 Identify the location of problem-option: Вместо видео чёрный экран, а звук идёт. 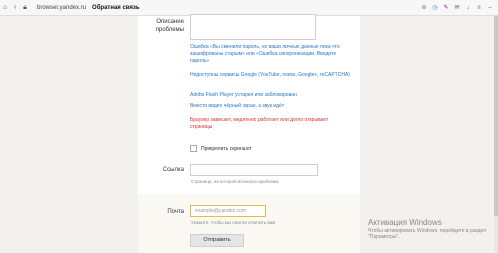
(270, 106).